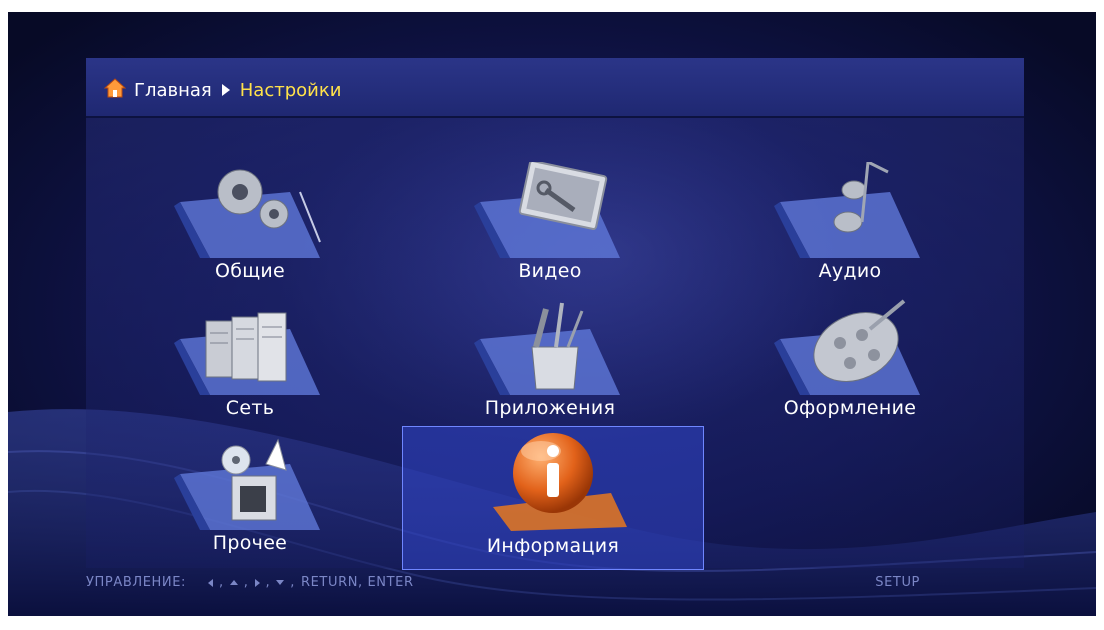 This screenshot has height=630, width=1104. I want to click on tile-label: Общие, so click(250, 271).